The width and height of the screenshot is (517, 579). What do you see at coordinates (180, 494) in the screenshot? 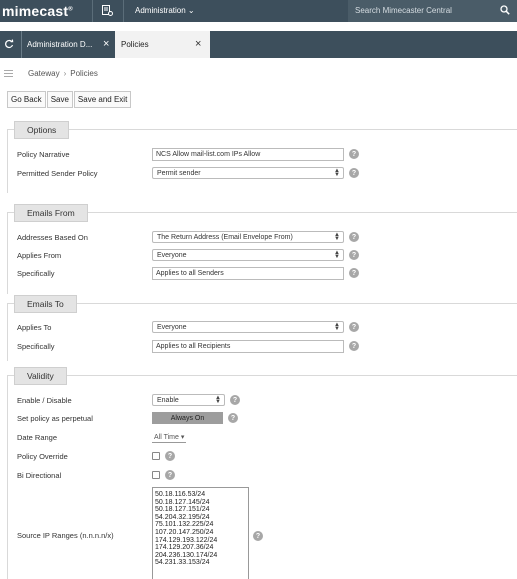
I see `ip-range-line: 50.18.116.53/24` at bounding box center [180, 494].